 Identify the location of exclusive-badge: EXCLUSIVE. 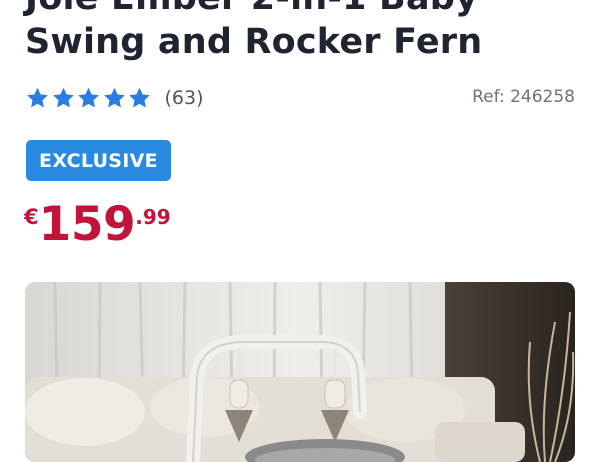
(98, 160).